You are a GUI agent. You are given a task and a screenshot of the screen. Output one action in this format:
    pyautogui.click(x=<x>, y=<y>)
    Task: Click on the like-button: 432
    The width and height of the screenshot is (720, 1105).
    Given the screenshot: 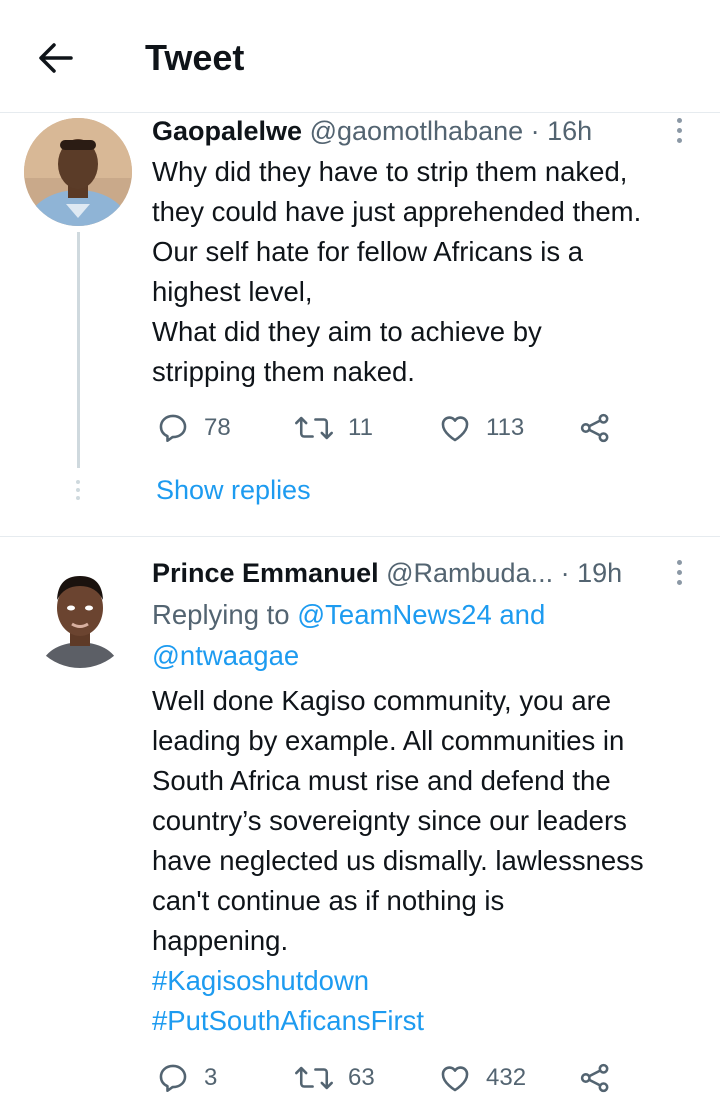 What is the action you would take?
    pyautogui.click(x=482, y=1078)
    